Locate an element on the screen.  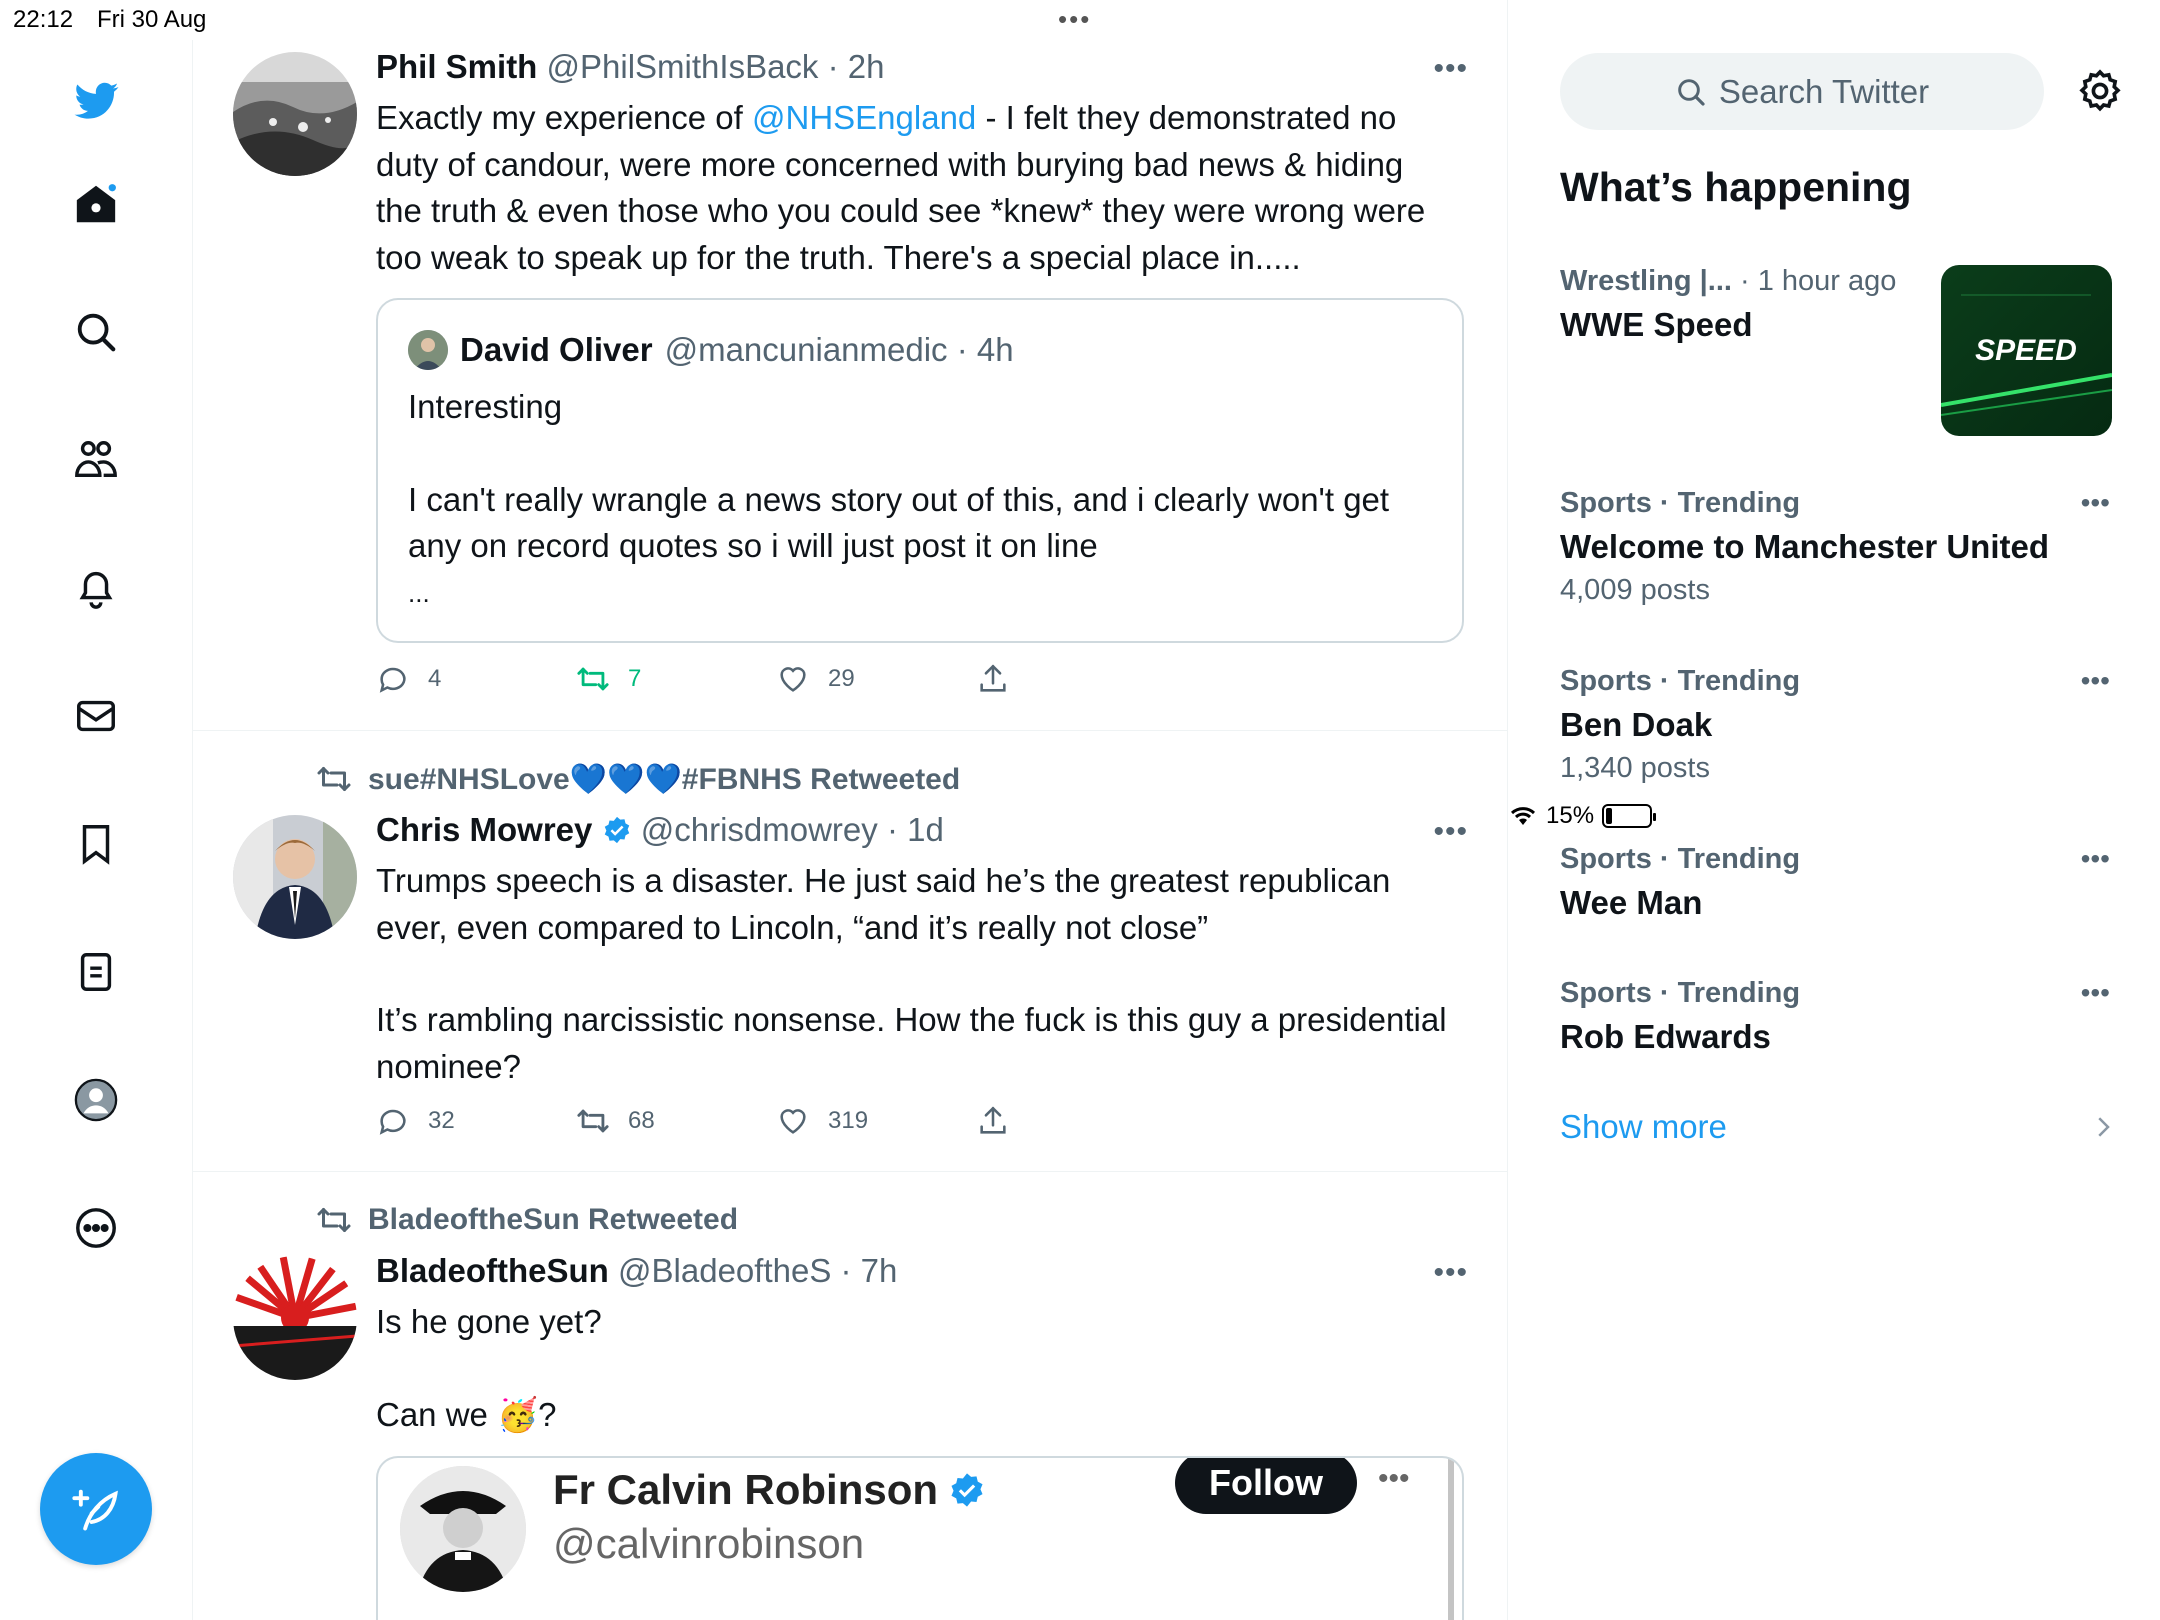
retweet-button: 7 is located at coordinates (608, 679).